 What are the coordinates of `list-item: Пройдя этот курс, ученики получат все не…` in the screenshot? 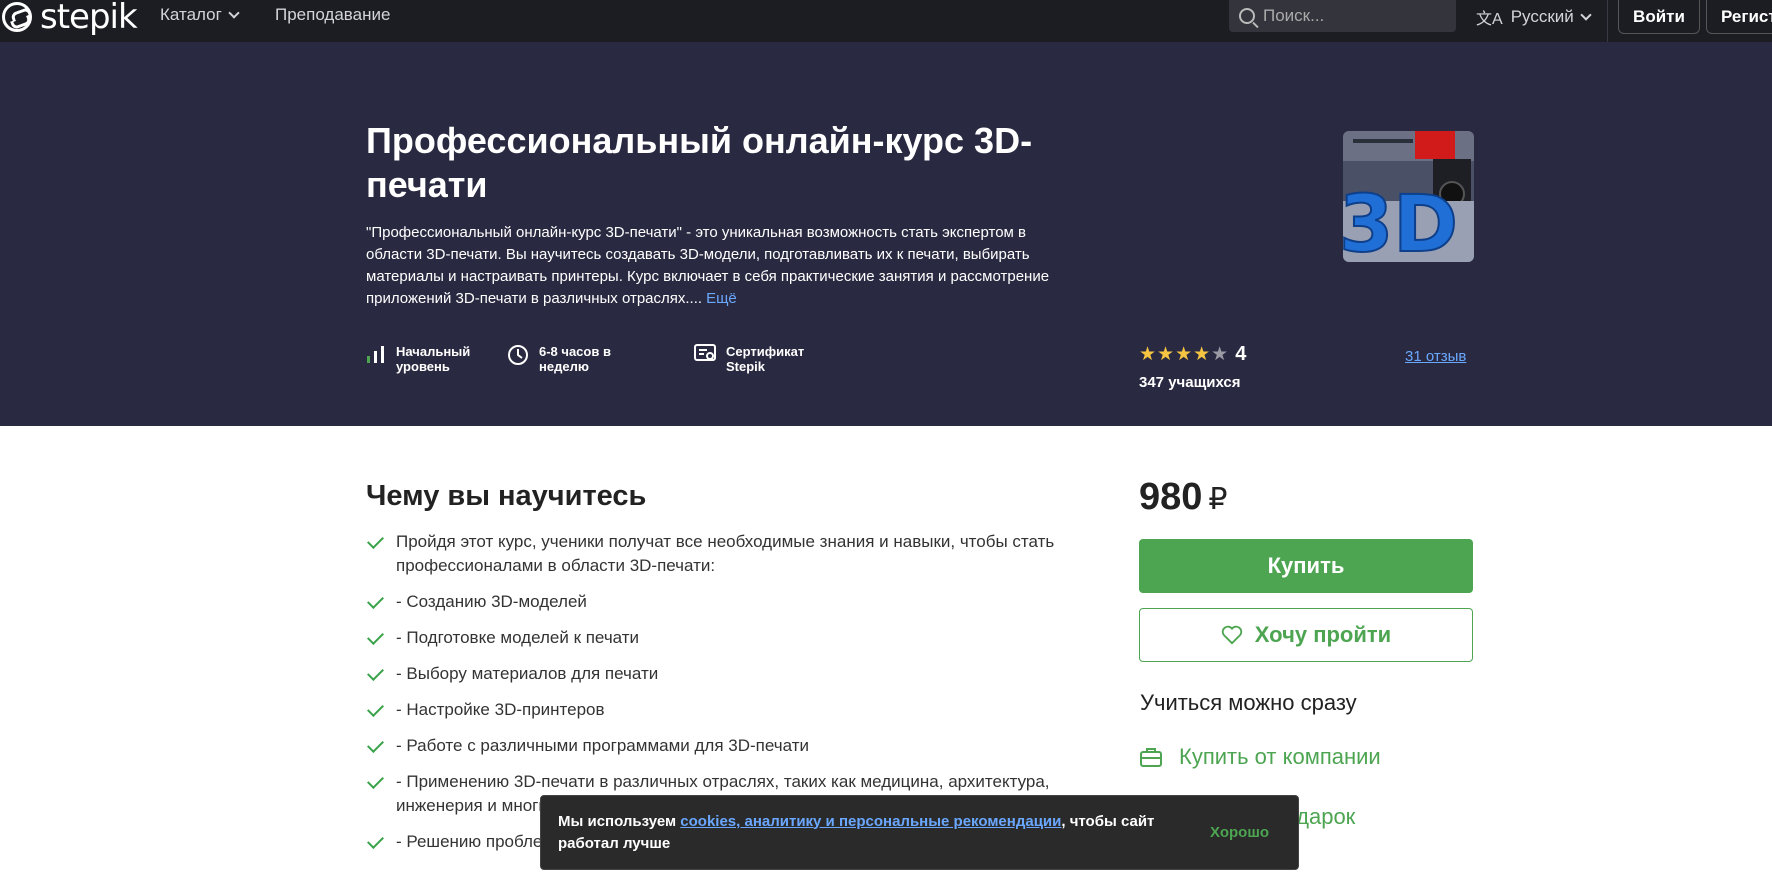 It's located at (716, 554).